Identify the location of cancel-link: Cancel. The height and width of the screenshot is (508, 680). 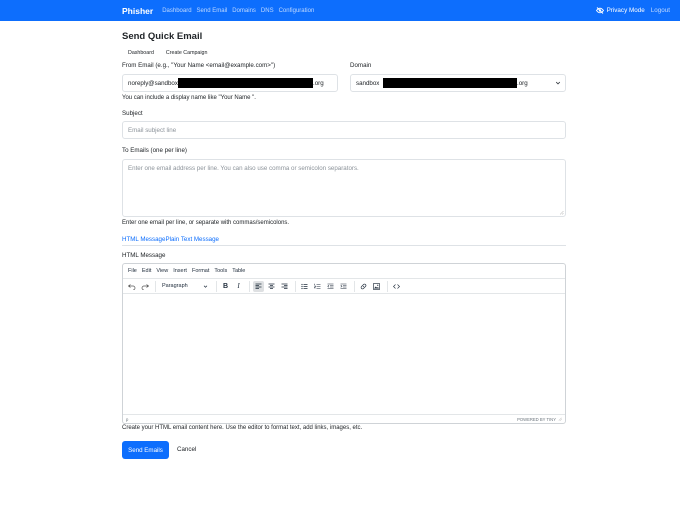
(186, 449).